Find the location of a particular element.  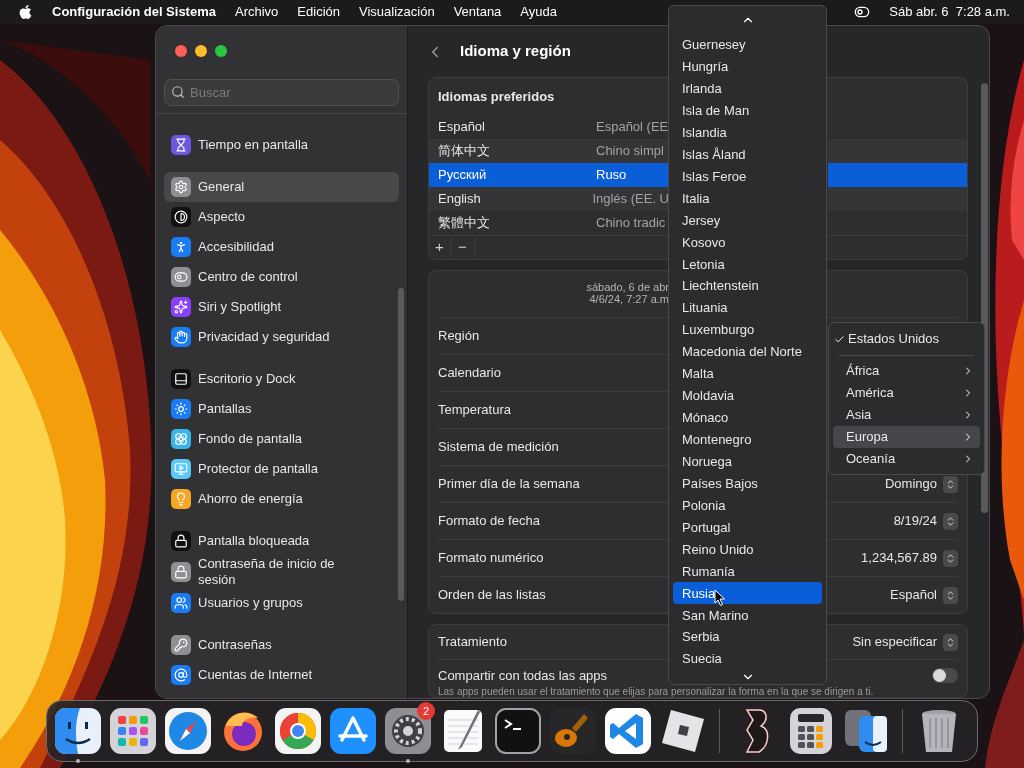

add-button: + is located at coordinates (440, 247).